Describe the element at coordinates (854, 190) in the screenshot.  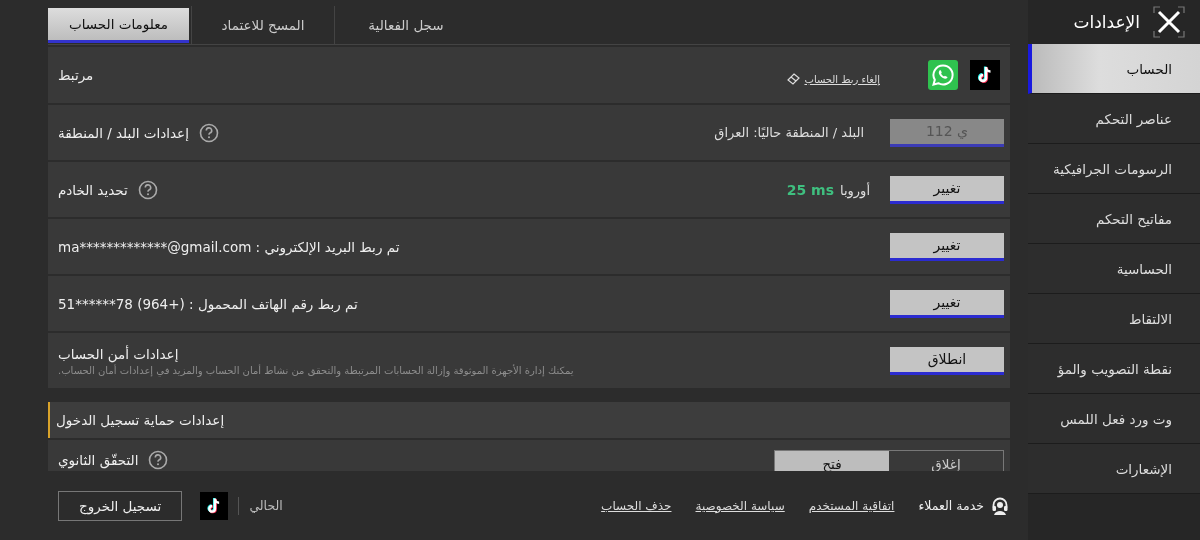
I see `server-region: أوروبا` at that location.